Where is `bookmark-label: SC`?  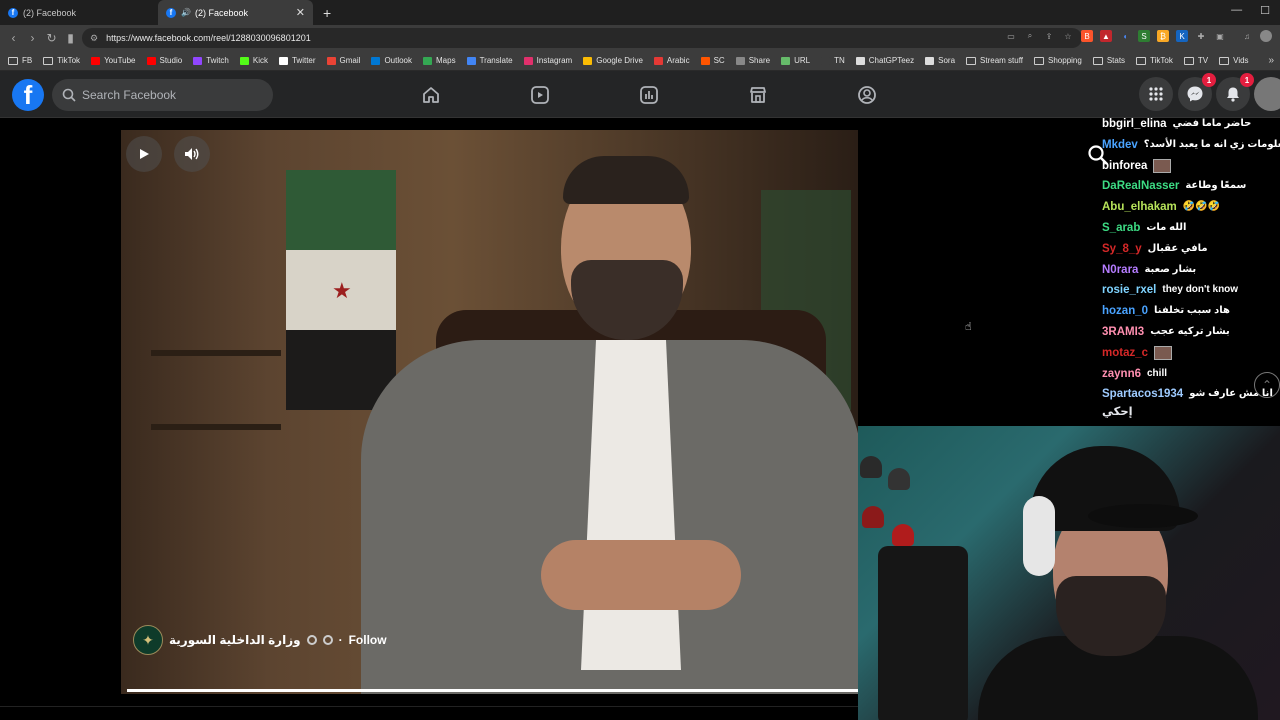 bookmark-label: SC is located at coordinates (719, 60).